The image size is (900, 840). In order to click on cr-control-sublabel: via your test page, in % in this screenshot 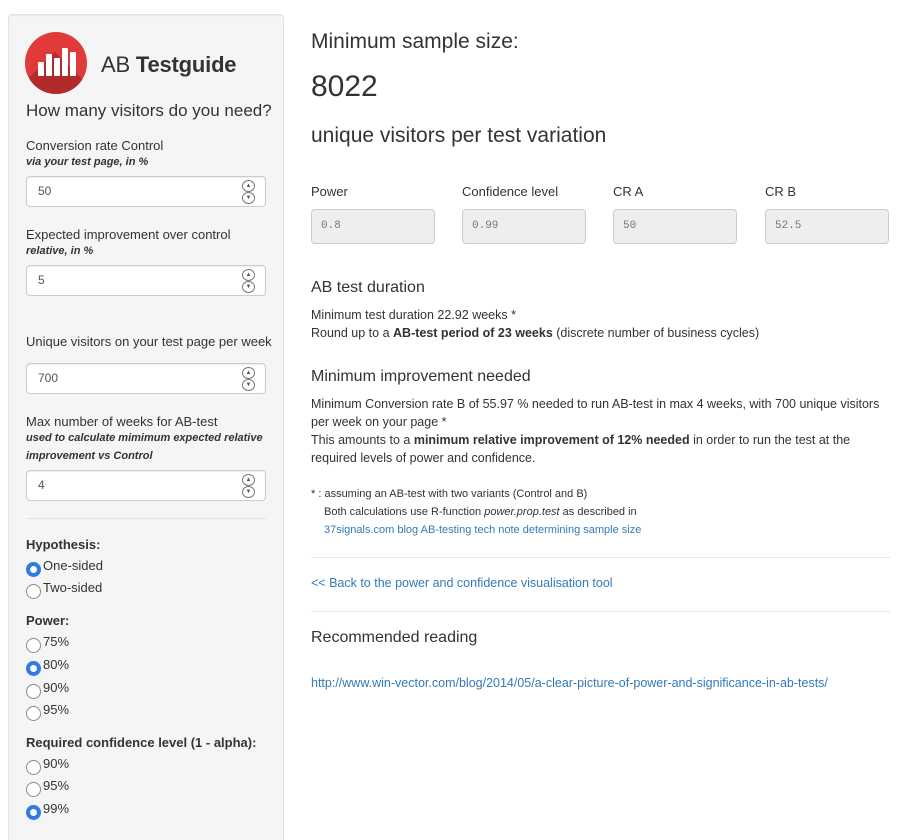, I will do `click(87, 162)`.